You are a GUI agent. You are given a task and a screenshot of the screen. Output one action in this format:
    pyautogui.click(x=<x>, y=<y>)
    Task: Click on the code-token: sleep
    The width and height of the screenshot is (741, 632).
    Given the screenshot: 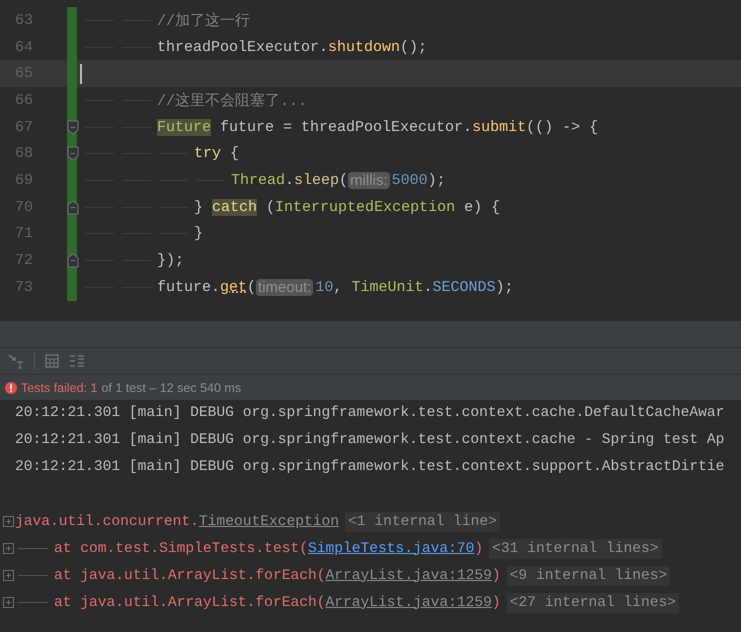 What is the action you would take?
    pyautogui.click(x=317, y=180)
    